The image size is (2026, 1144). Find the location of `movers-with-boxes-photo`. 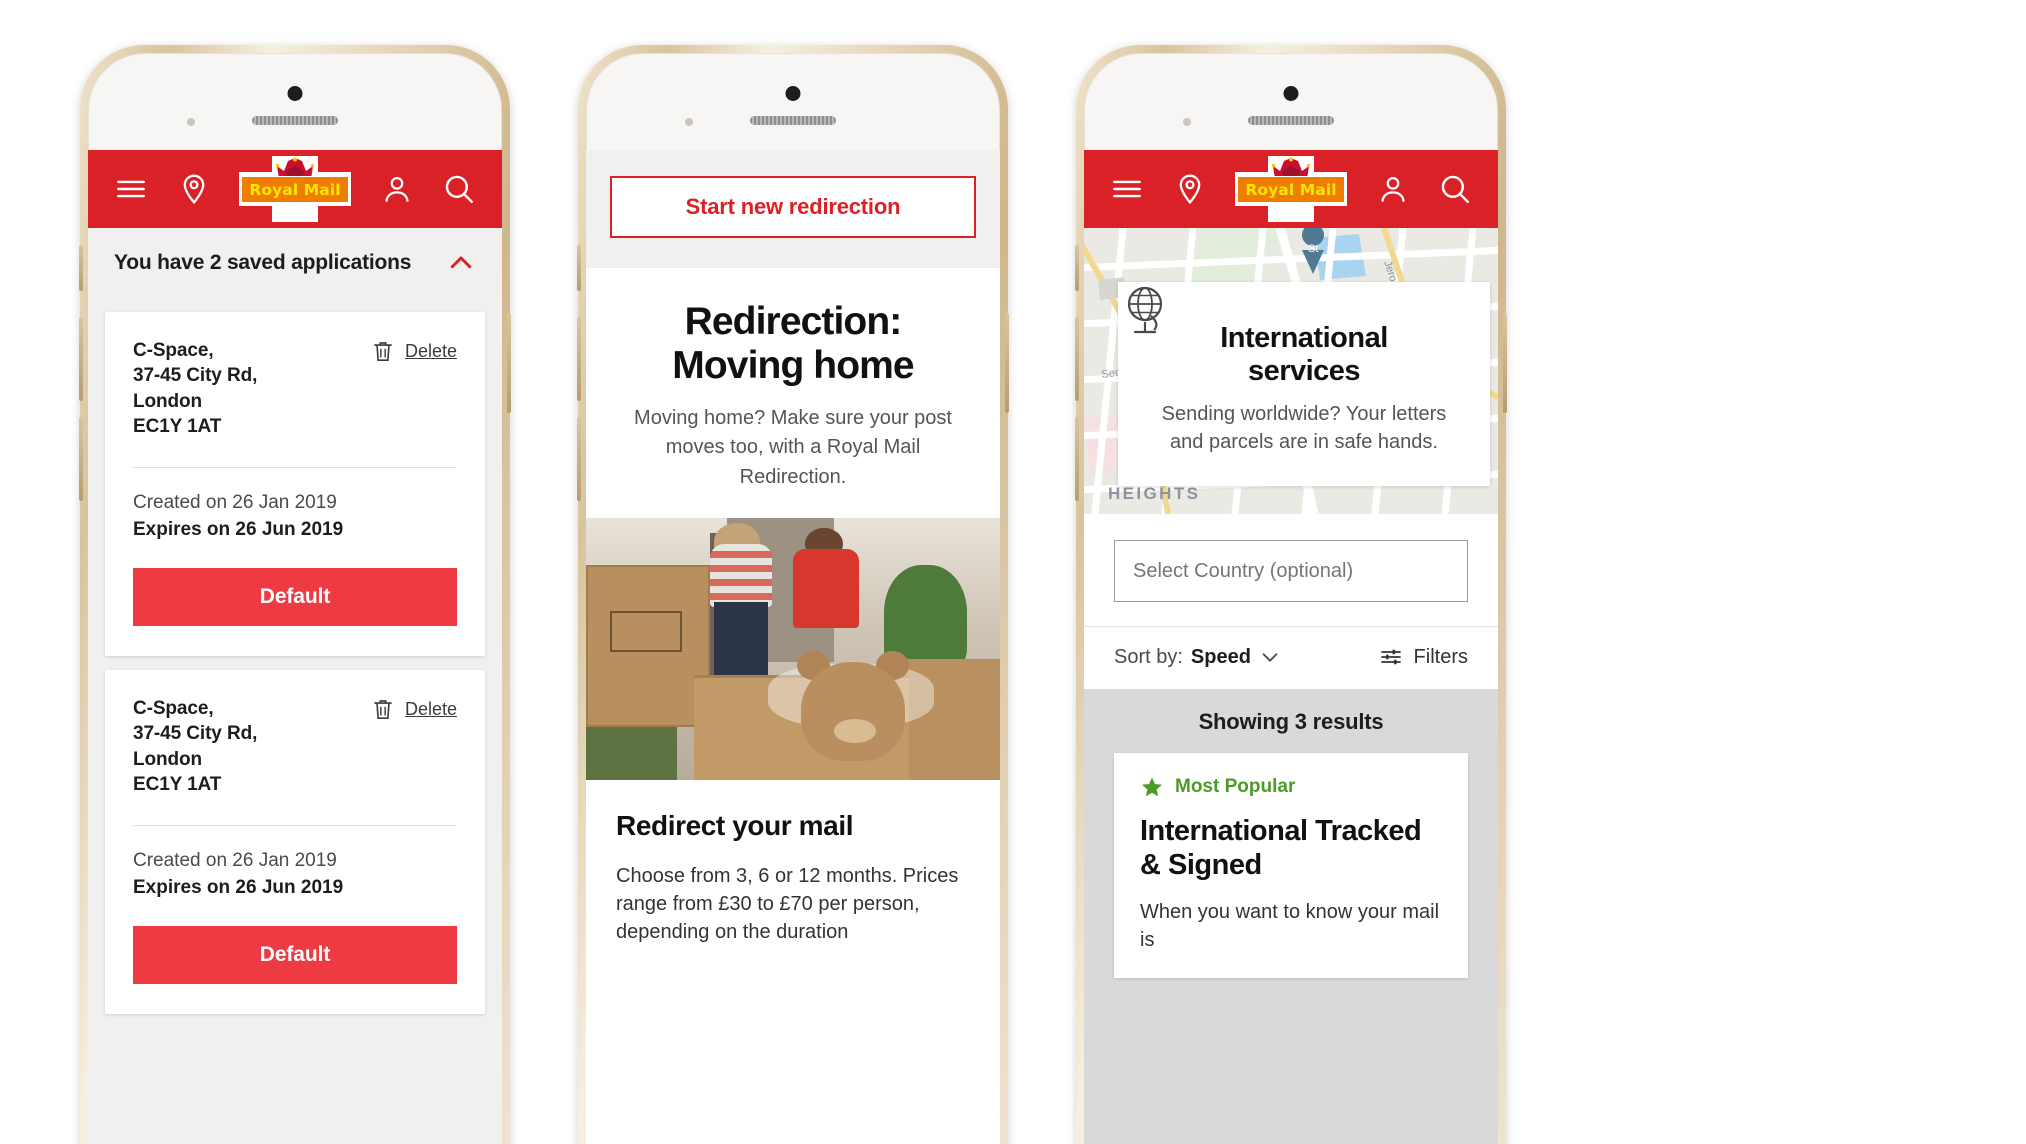

movers-with-boxes-photo is located at coordinates (793, 648).